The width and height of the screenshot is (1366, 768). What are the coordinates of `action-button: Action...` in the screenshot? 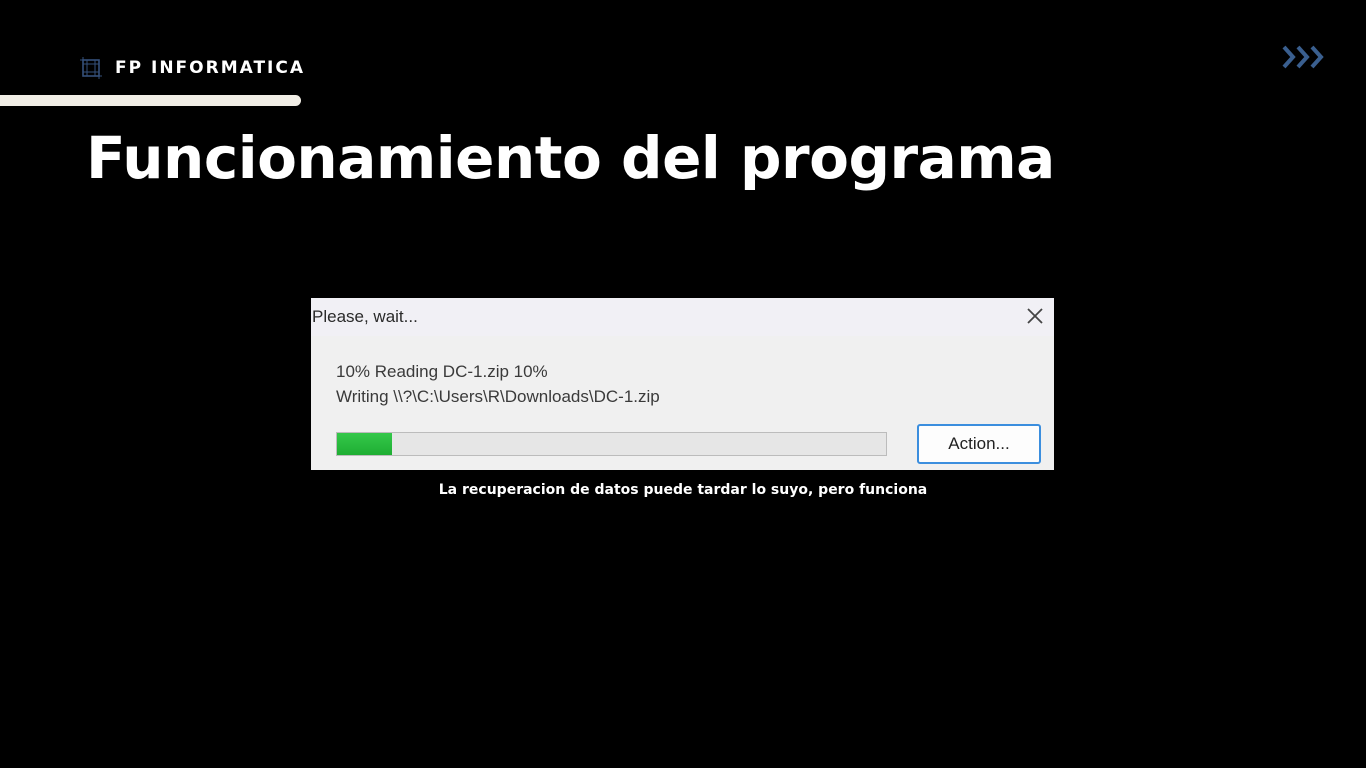 It's located at (979, 444).